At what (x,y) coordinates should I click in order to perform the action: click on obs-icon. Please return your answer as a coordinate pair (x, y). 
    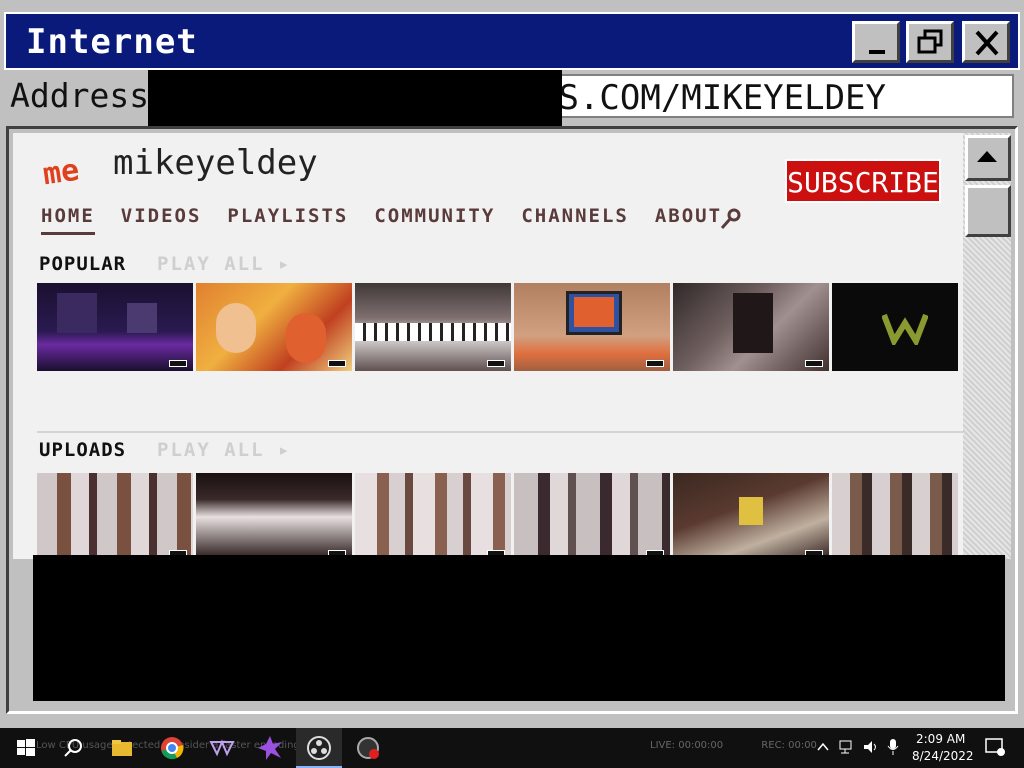
    Looking at the image, I should click on (319, 748).